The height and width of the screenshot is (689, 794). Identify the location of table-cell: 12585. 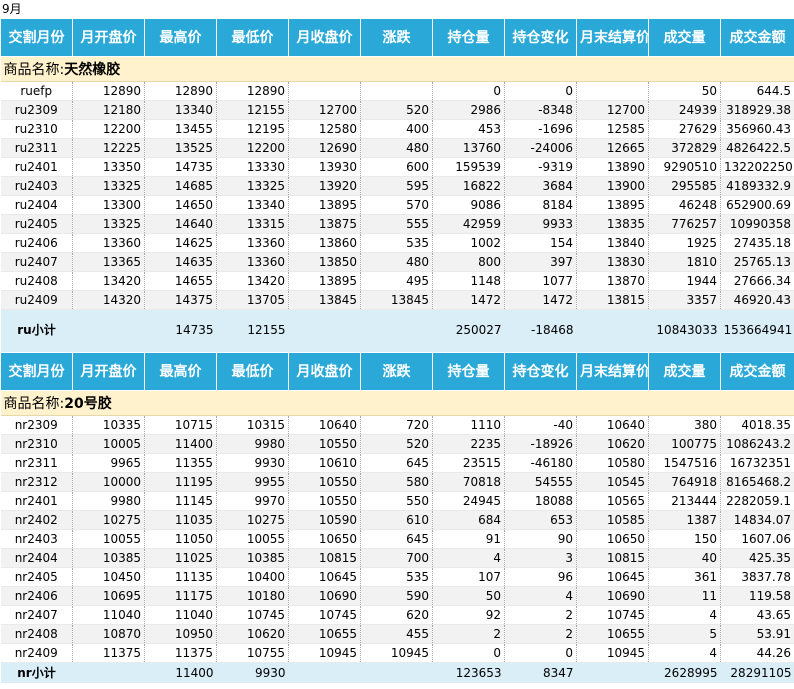
(612, 129).